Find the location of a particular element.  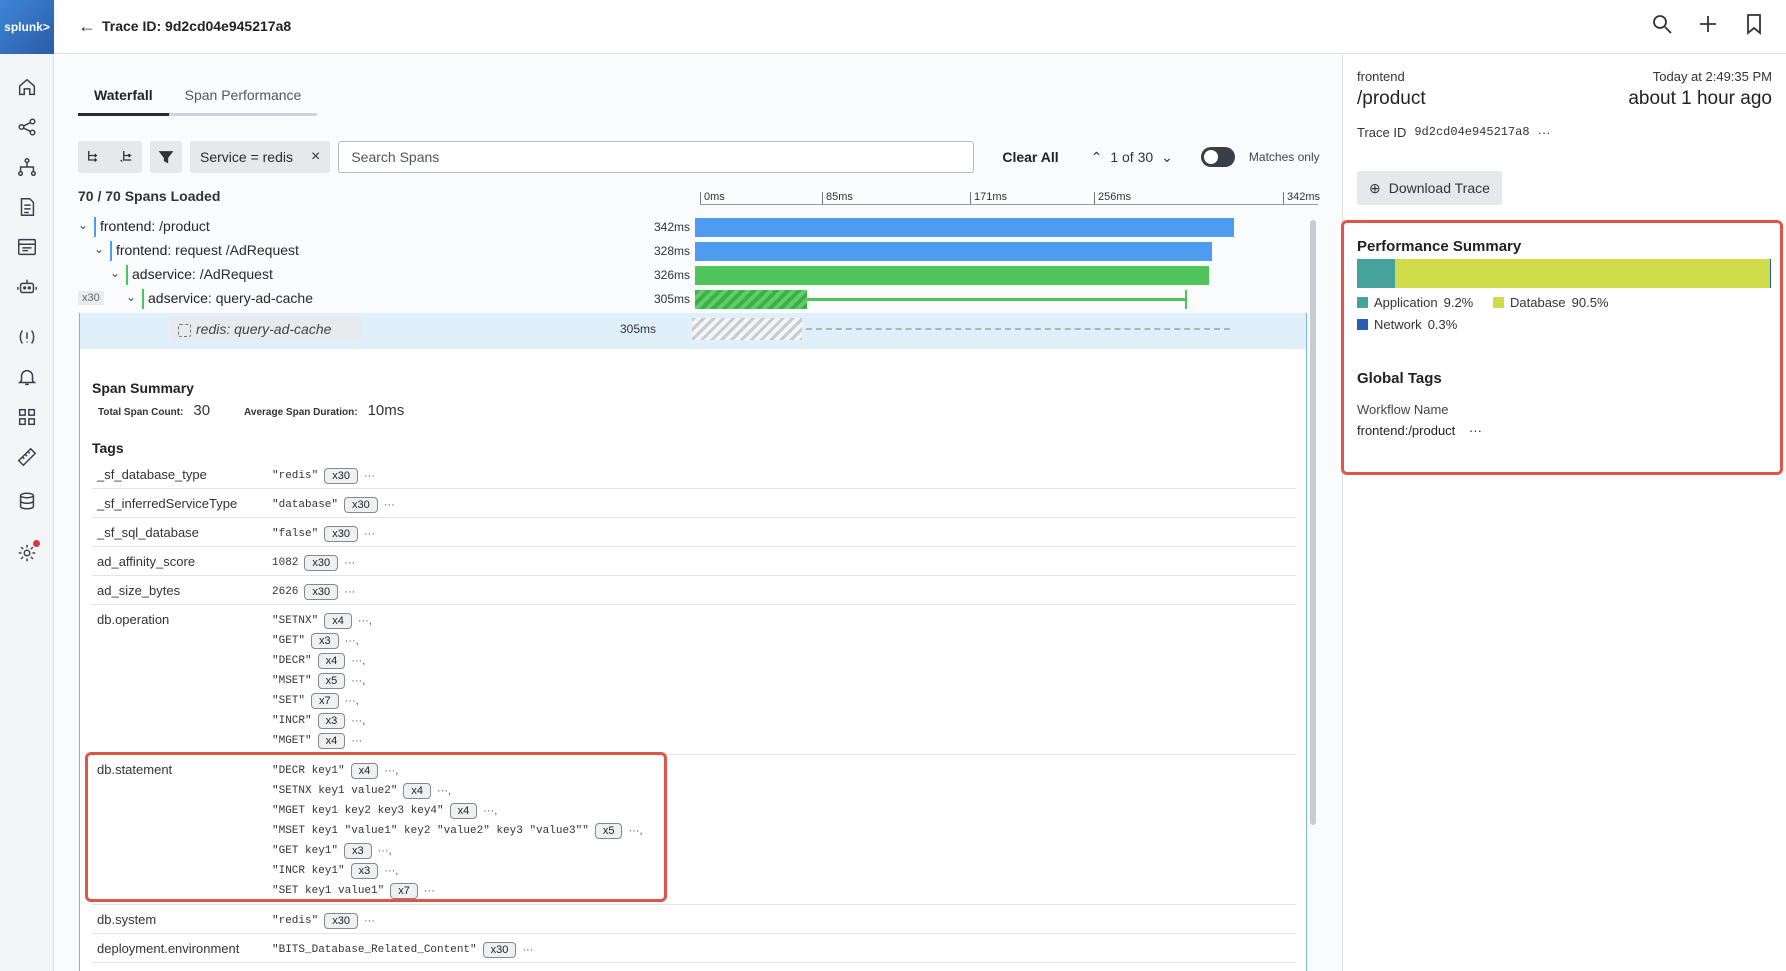

bookmark-icon is located at coordinates (1754, 24).